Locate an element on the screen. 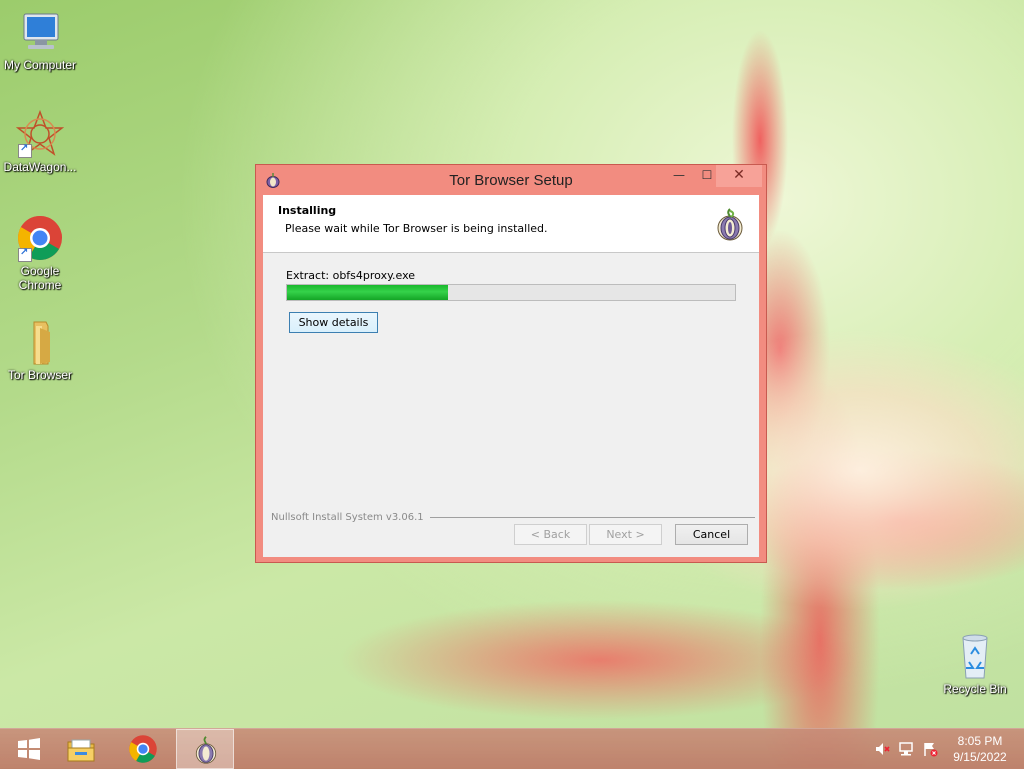  header-title: Installing is located at coordinates (307, 210).